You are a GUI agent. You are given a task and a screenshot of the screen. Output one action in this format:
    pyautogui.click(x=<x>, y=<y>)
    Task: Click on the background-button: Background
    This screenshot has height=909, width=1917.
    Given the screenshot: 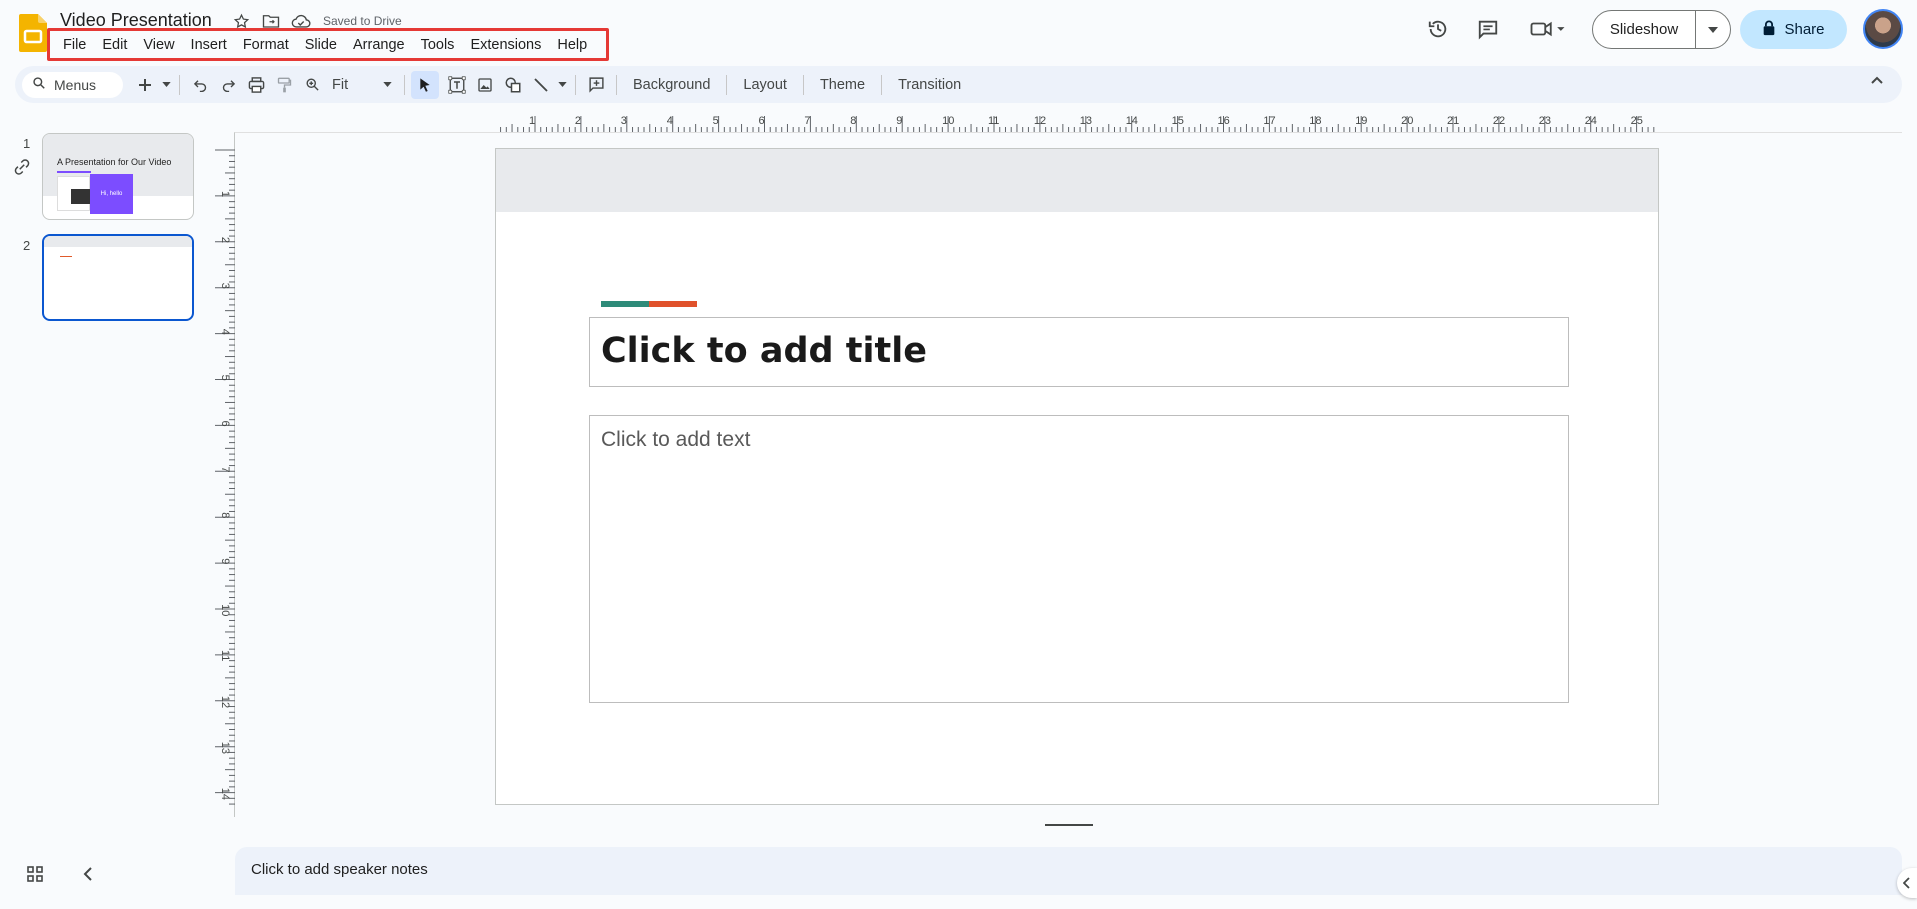 What is the action you would take?
    pyautogui.click(x=671, y=85)
    